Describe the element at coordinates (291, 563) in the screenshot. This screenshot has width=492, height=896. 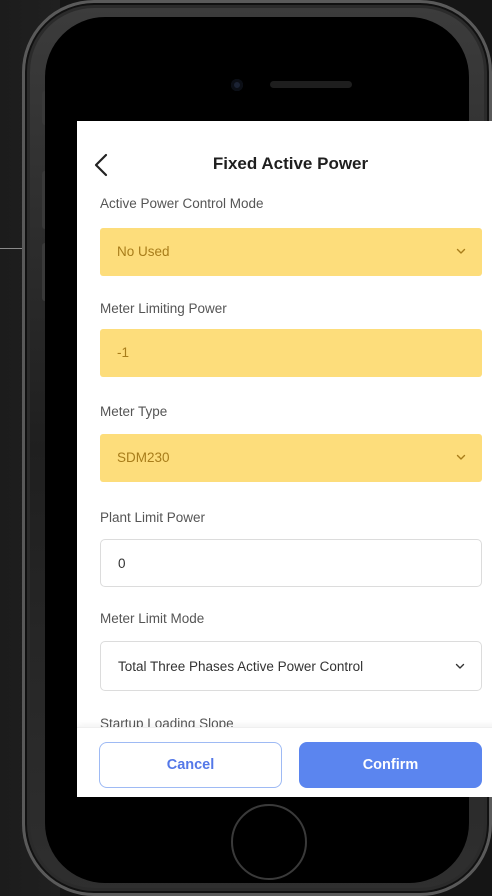
I see `plant-limit-power-input: 0` at that location.